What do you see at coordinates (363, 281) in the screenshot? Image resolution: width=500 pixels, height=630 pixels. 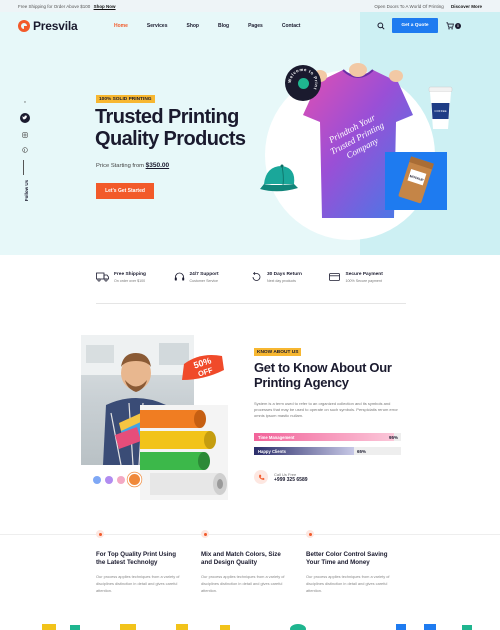 I see `feature-desc: 100% Secure payment` at bounding box center [363, 281].